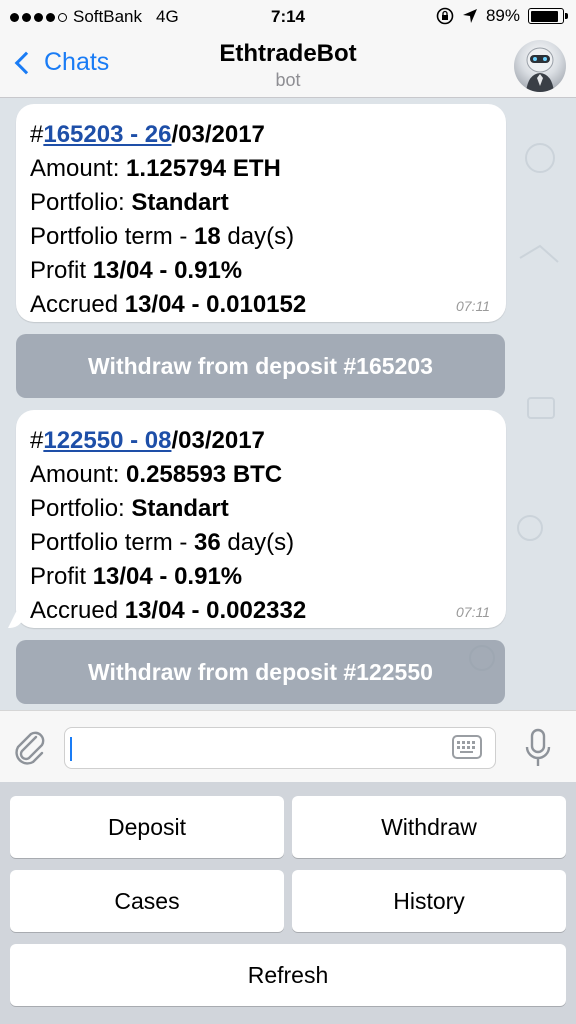  Describe the element at coordinates (30, 747) in the screenshot. I see `paperclip-icon` at that location.